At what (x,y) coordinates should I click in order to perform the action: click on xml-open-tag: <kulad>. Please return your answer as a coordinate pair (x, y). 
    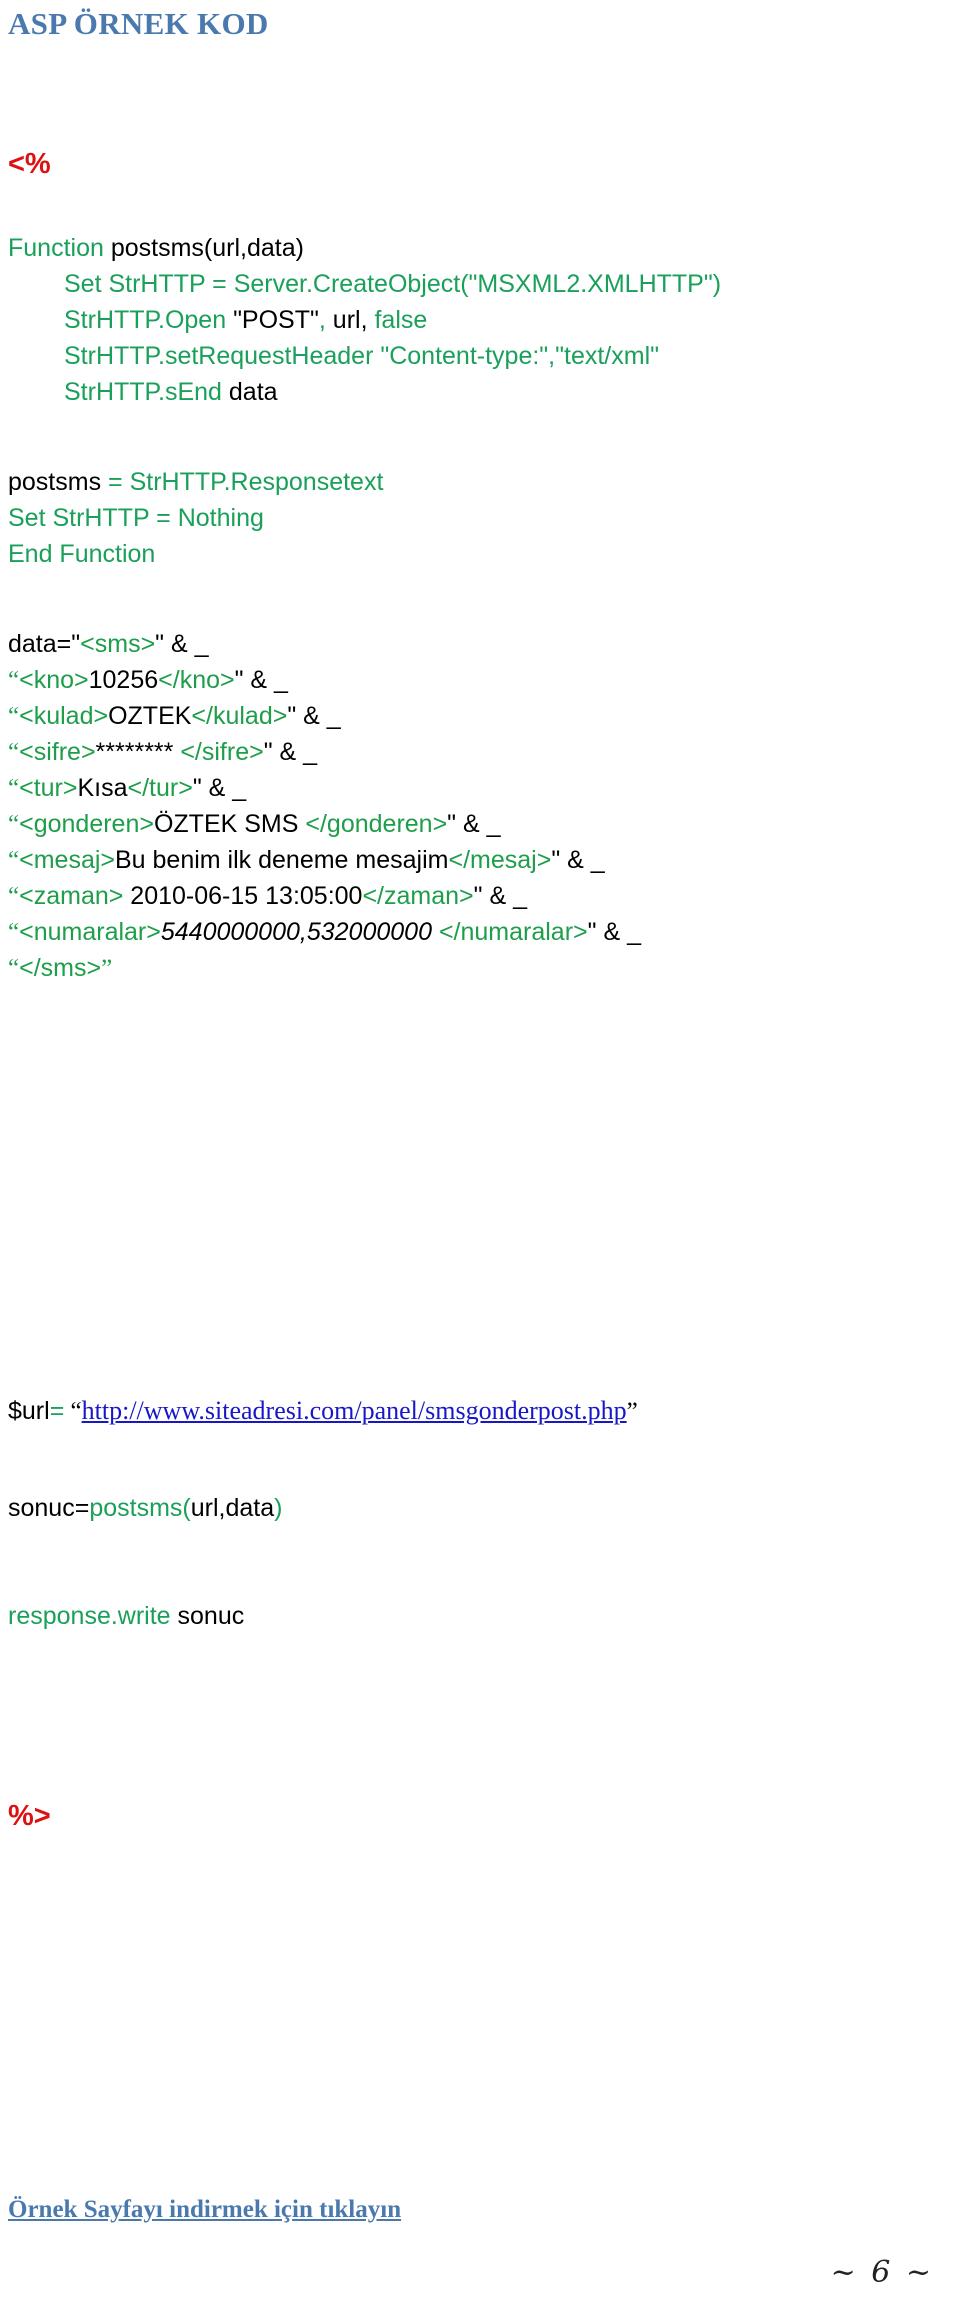
    Looking at the image, I should click on (64, 716).